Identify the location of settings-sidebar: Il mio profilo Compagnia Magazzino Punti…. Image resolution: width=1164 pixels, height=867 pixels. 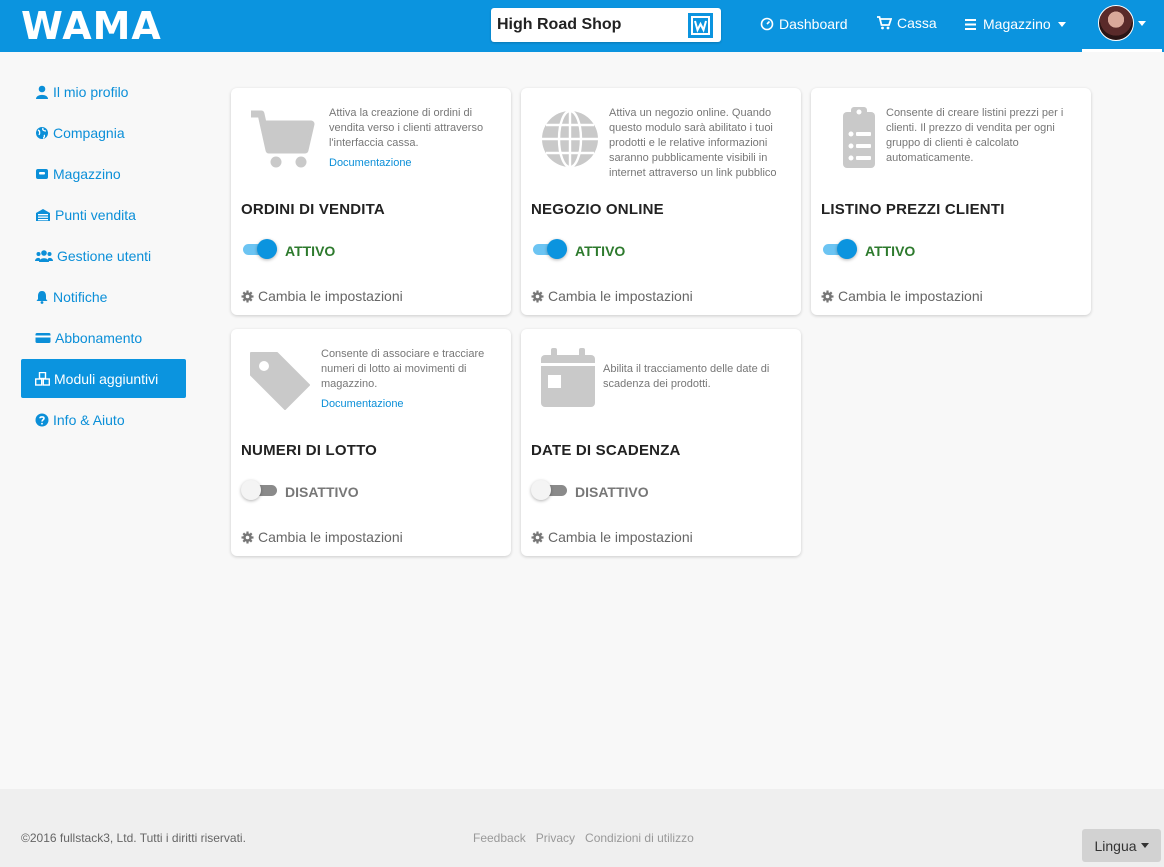
(103, 256).